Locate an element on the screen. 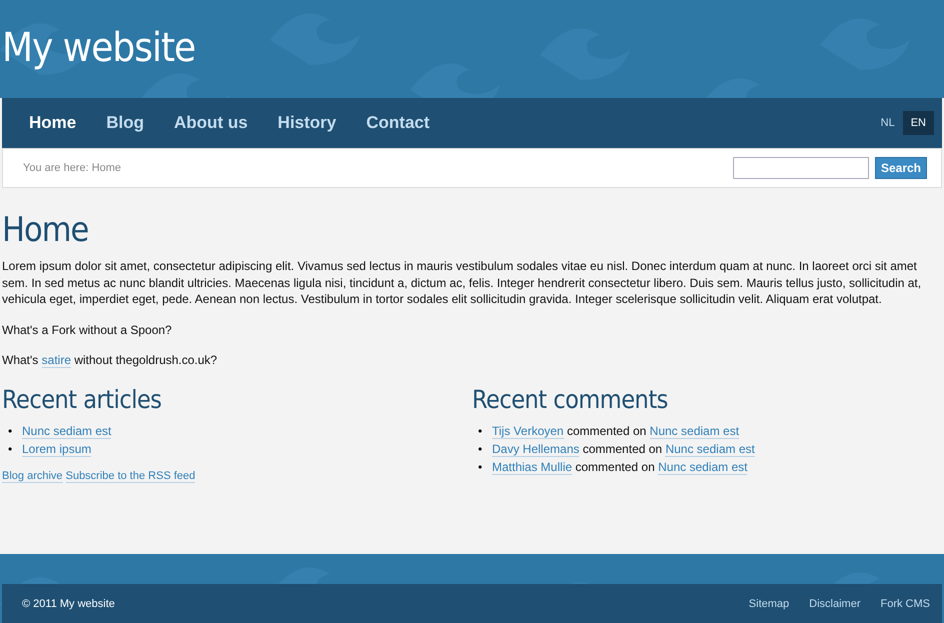  language-link: EN is located at coordinates (918, 123).